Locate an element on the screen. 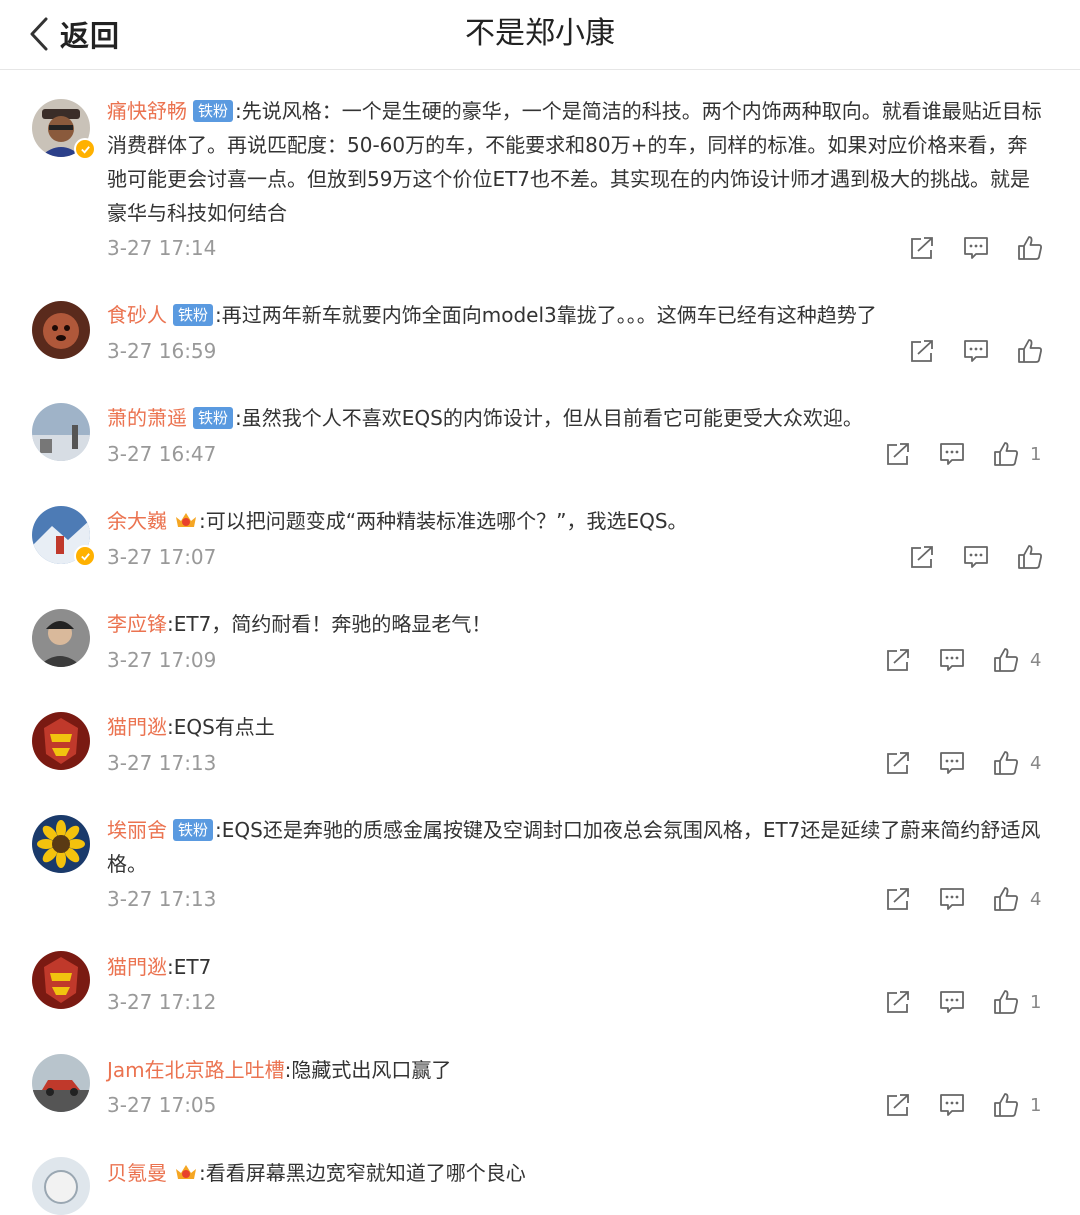 This screenshot has height=1215, width=1080. comment-text: 猫門逖:EQS有点土 is located at coordinates (574, 727).